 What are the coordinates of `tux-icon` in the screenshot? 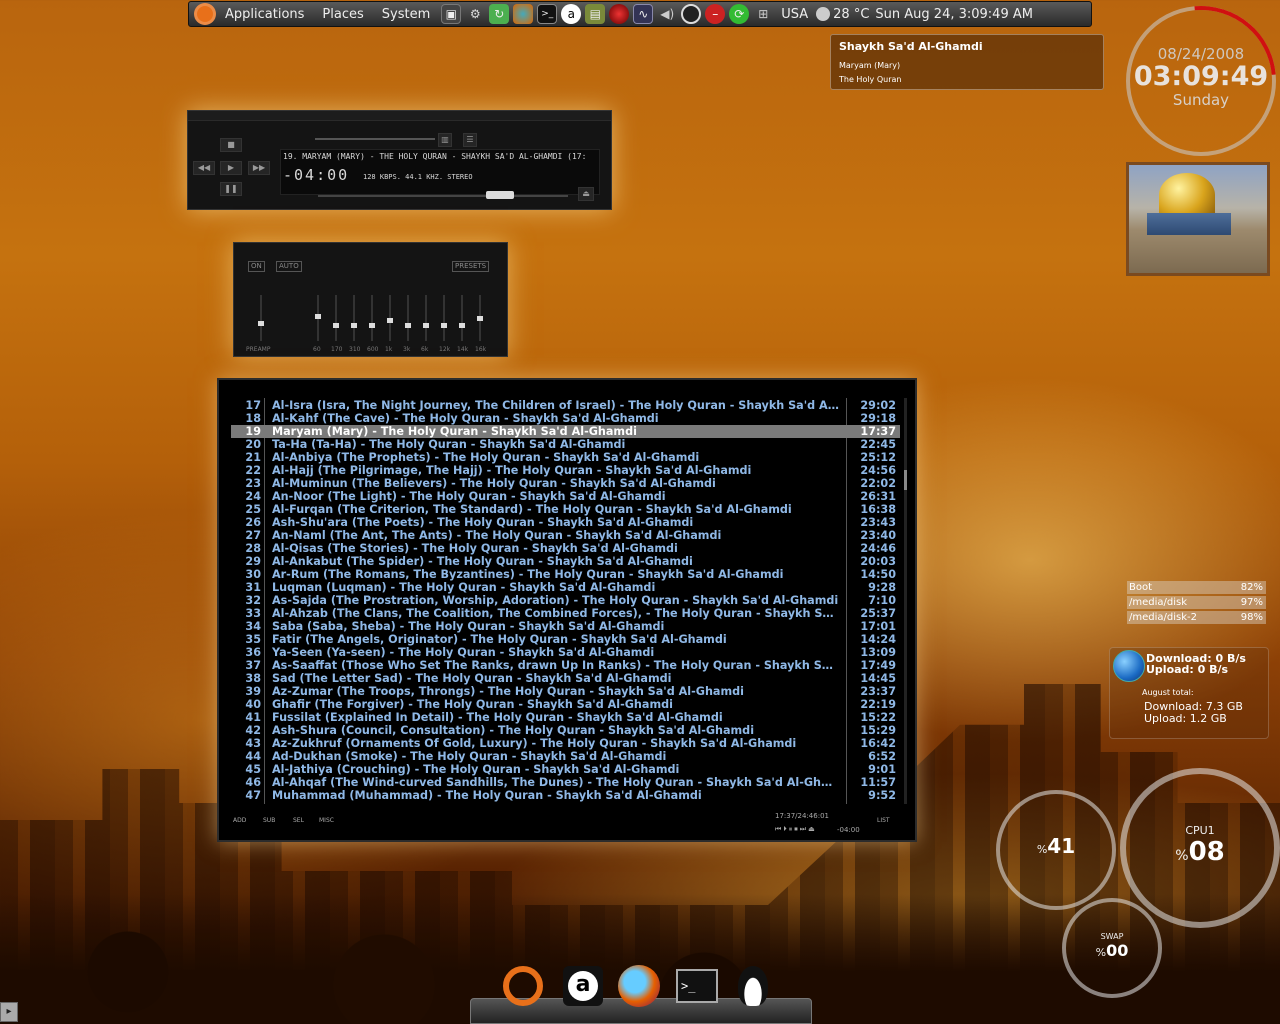 It's located at (753, 986).